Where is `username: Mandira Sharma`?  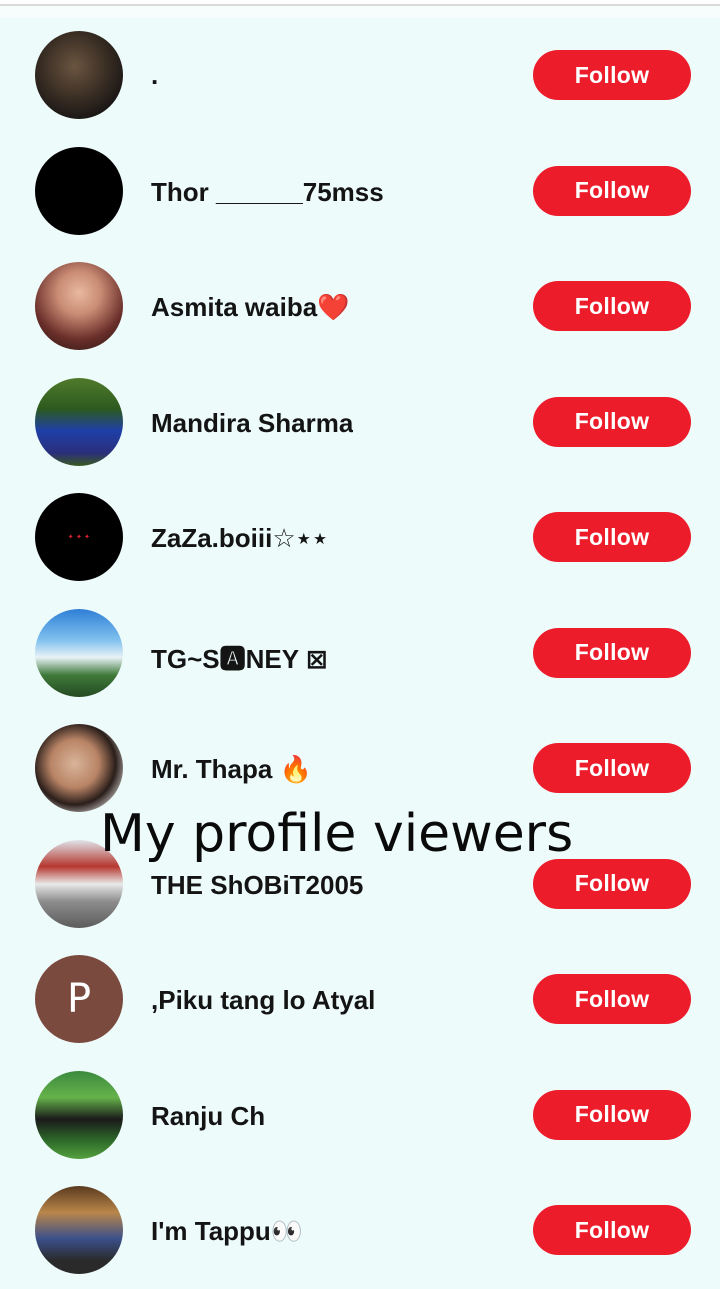
username: Mandira Sharma is located at coordinates (252, 423).